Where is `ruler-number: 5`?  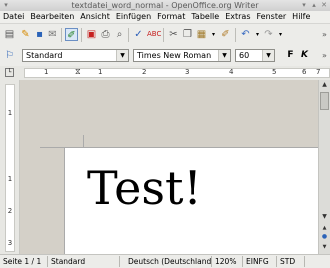 ruler-number: 5 is located at coordinates (274, 72).